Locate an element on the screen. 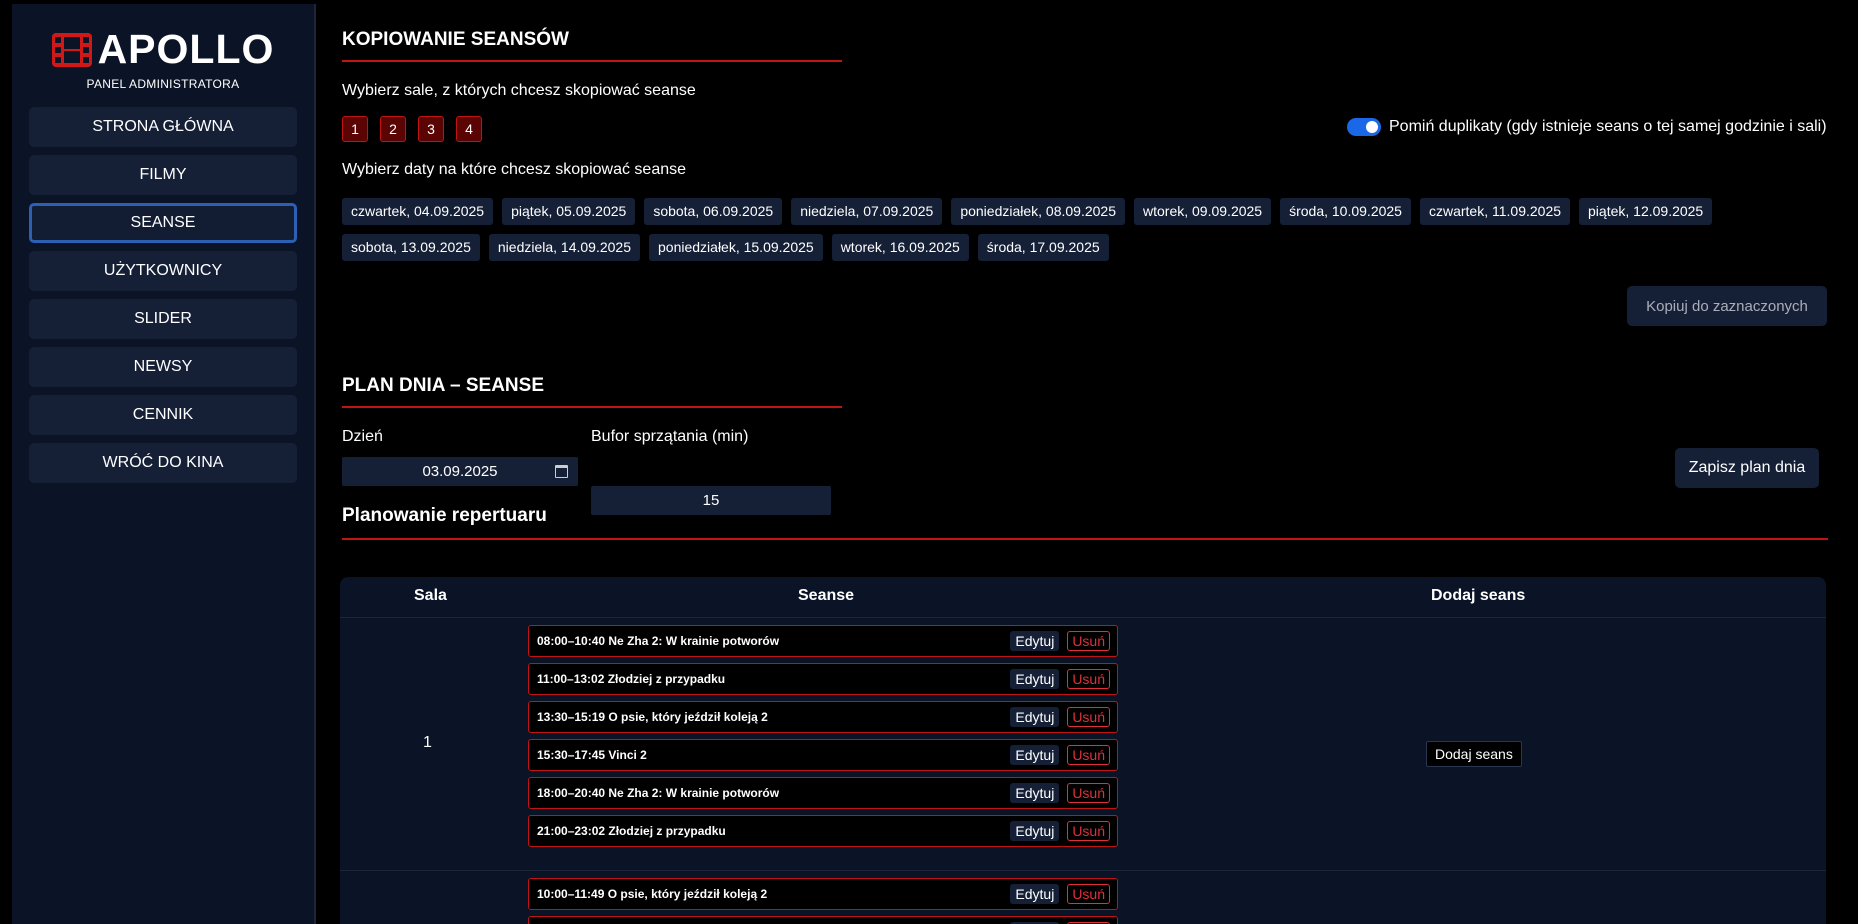 This screenshot has width=1858, height=924. date-chip: środa, 10.09.2025 is located at coordinates (1345, 211).